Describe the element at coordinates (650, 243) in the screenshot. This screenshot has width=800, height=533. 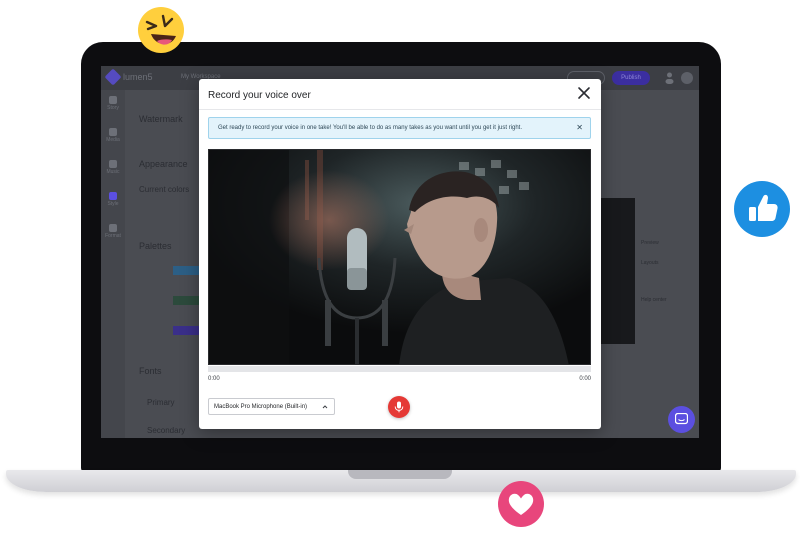
I see `right-option-preview: Preview` at that location.